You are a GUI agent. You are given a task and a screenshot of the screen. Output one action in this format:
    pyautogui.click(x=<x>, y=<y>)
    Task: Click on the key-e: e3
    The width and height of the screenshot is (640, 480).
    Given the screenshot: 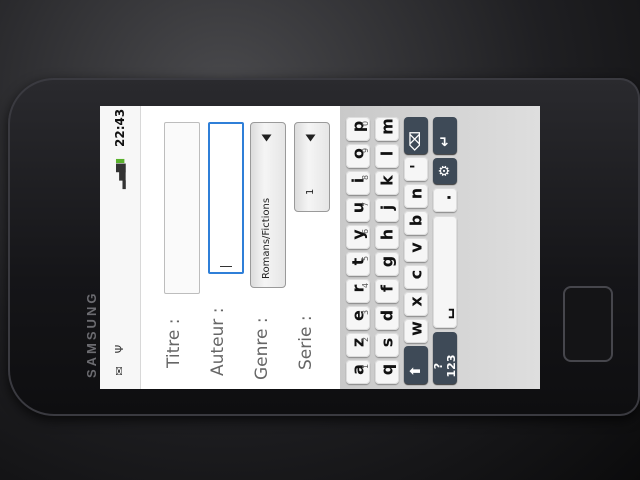 What is the action you would take?
    pyautogui.click(x=358, y=318)
    